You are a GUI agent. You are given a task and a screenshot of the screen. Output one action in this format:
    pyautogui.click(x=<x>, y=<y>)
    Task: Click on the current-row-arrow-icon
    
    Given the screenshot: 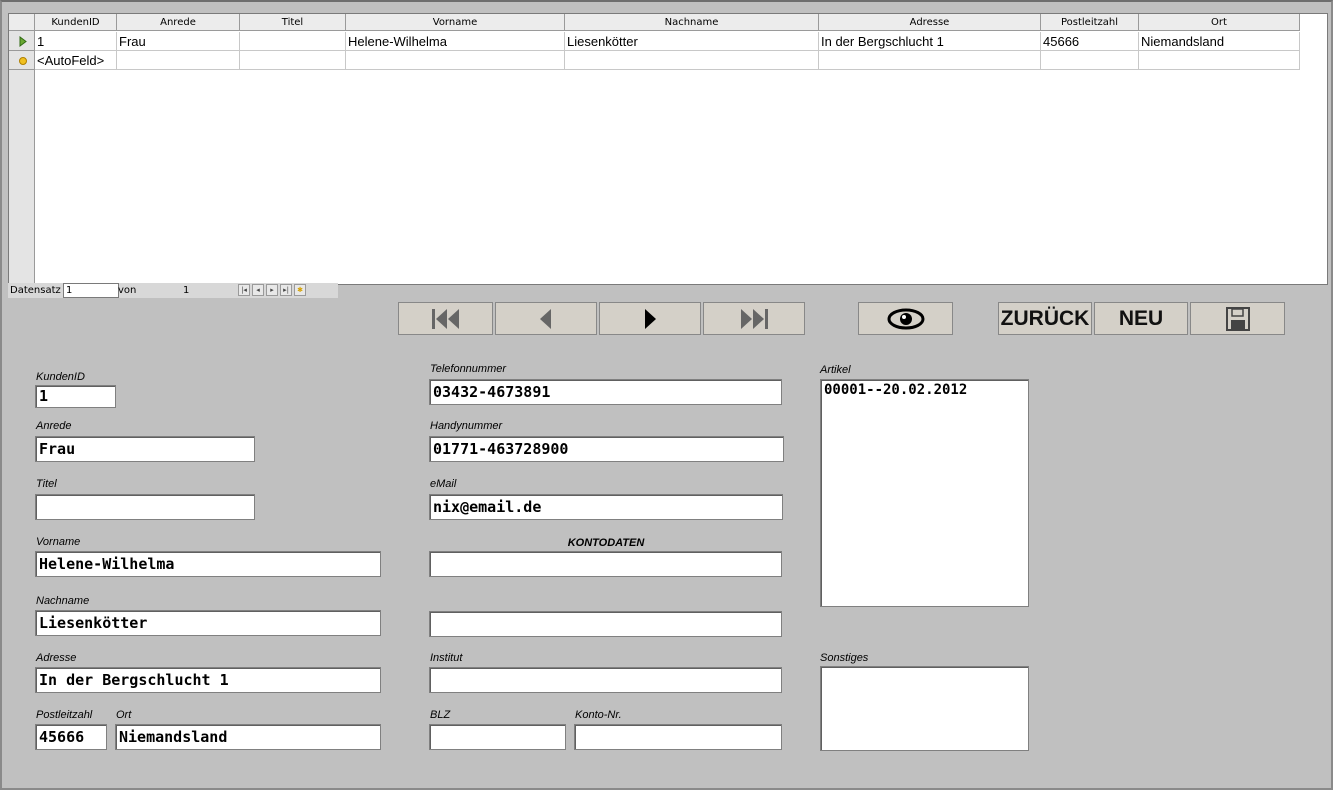 What is the action you would take?
    pyautogui.click(x=23, y=41)
    